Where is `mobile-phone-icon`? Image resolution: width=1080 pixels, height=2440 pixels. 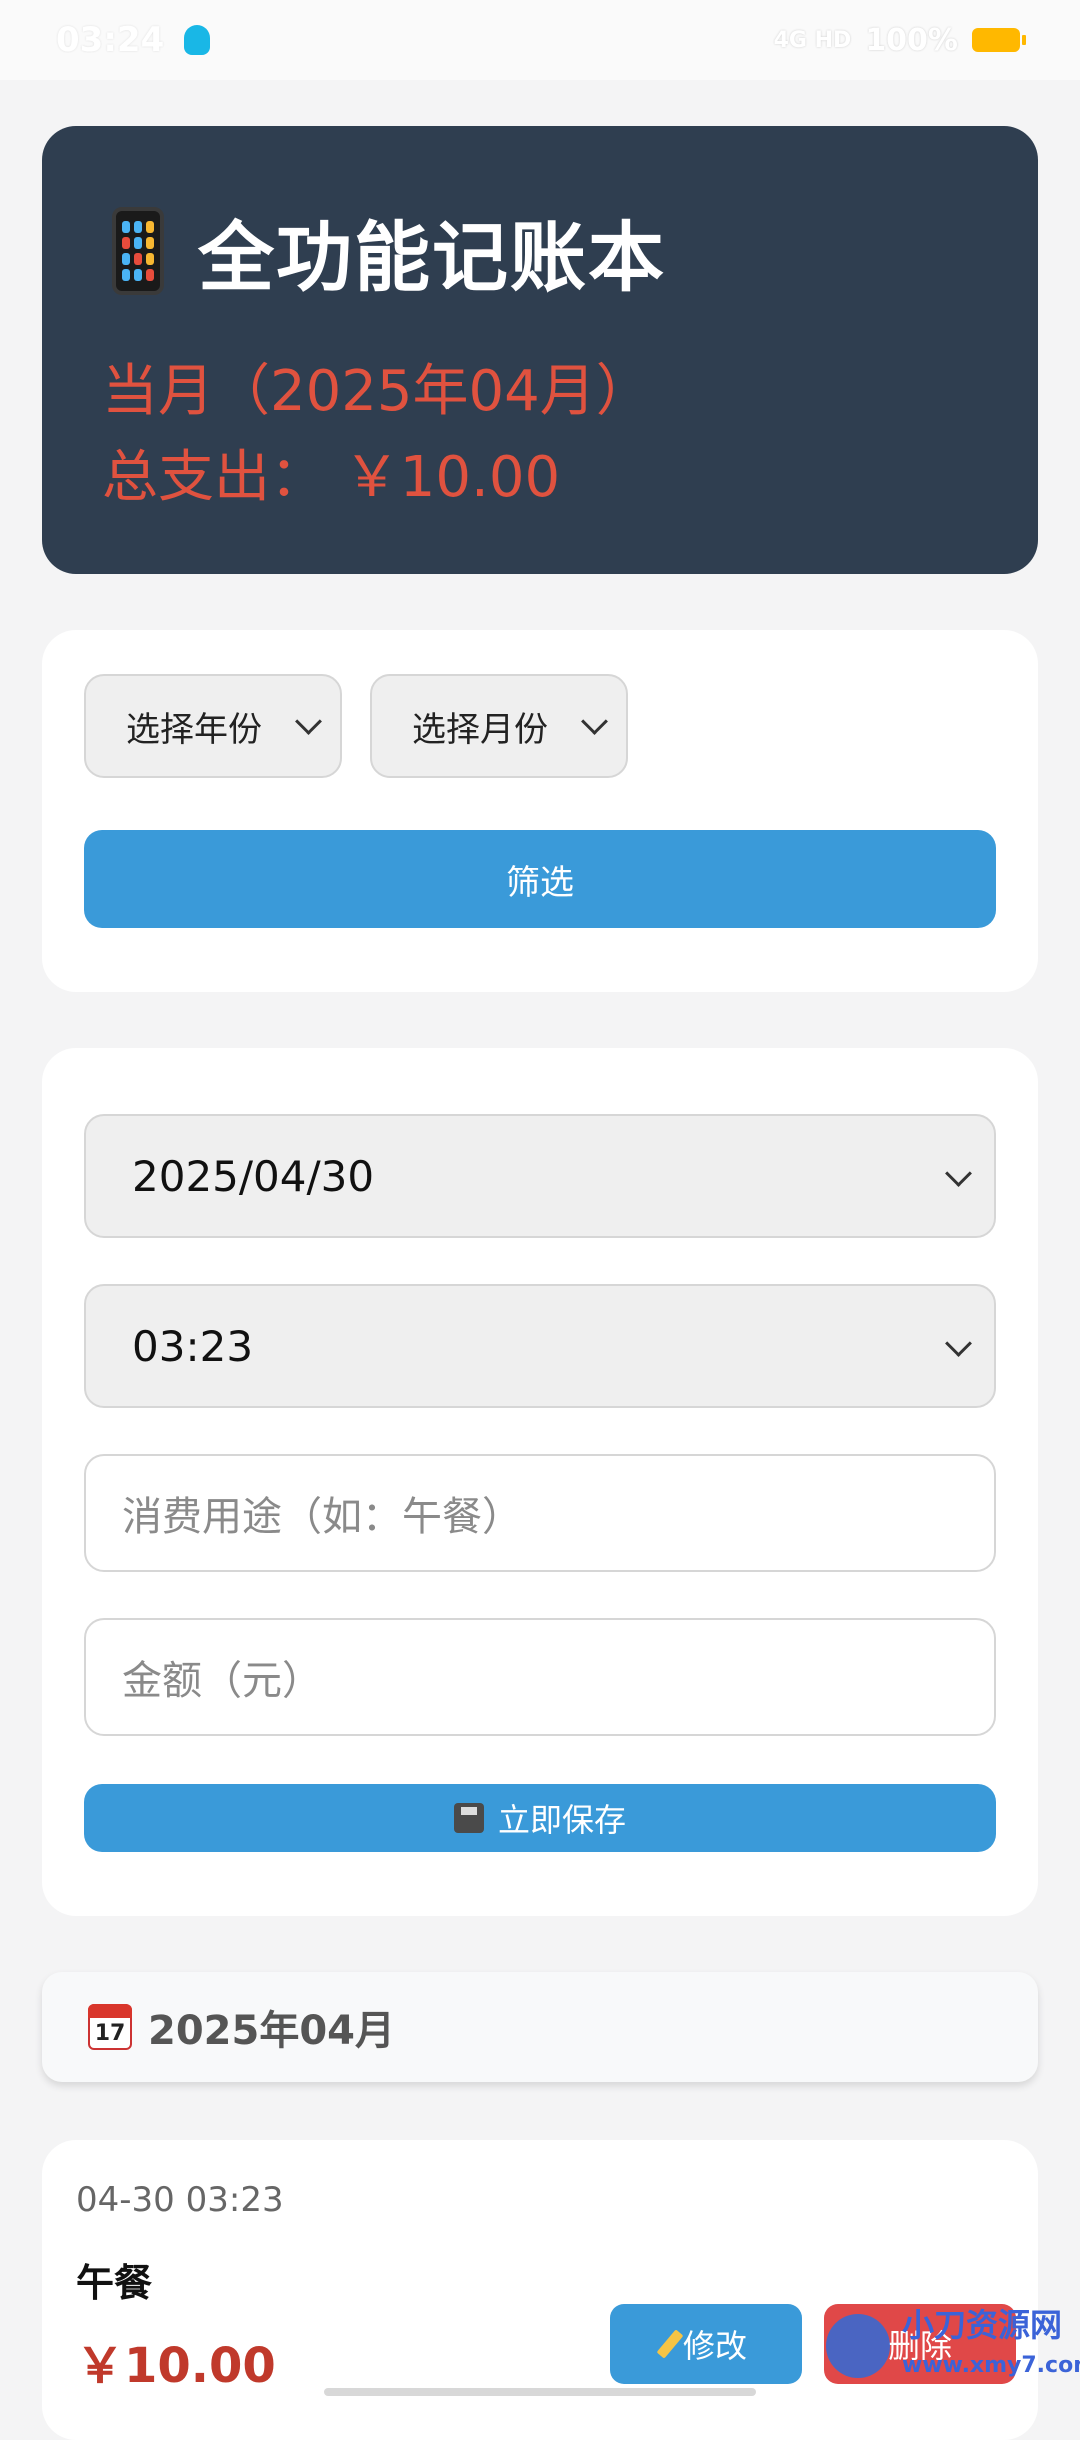 mobile-phone-icon is located at coordinates (138, 251).